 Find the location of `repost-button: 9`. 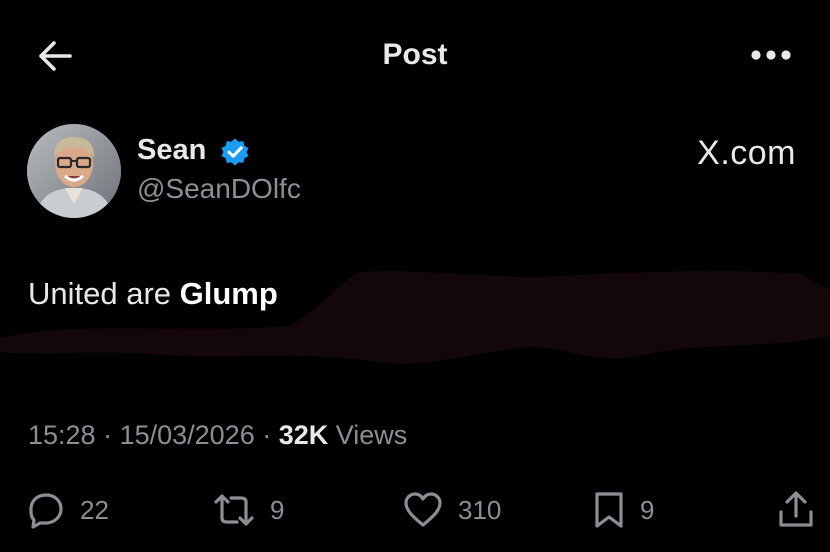

repost-button: 9 is located at coordinates (248, 510).